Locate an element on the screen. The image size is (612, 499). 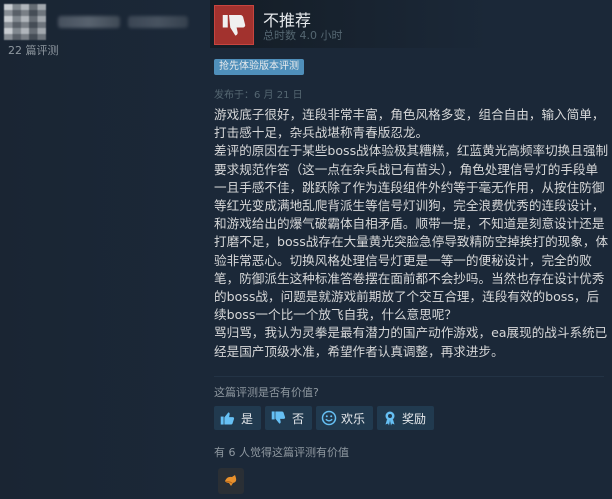
username-redacted is located at coordinates (89, 22).